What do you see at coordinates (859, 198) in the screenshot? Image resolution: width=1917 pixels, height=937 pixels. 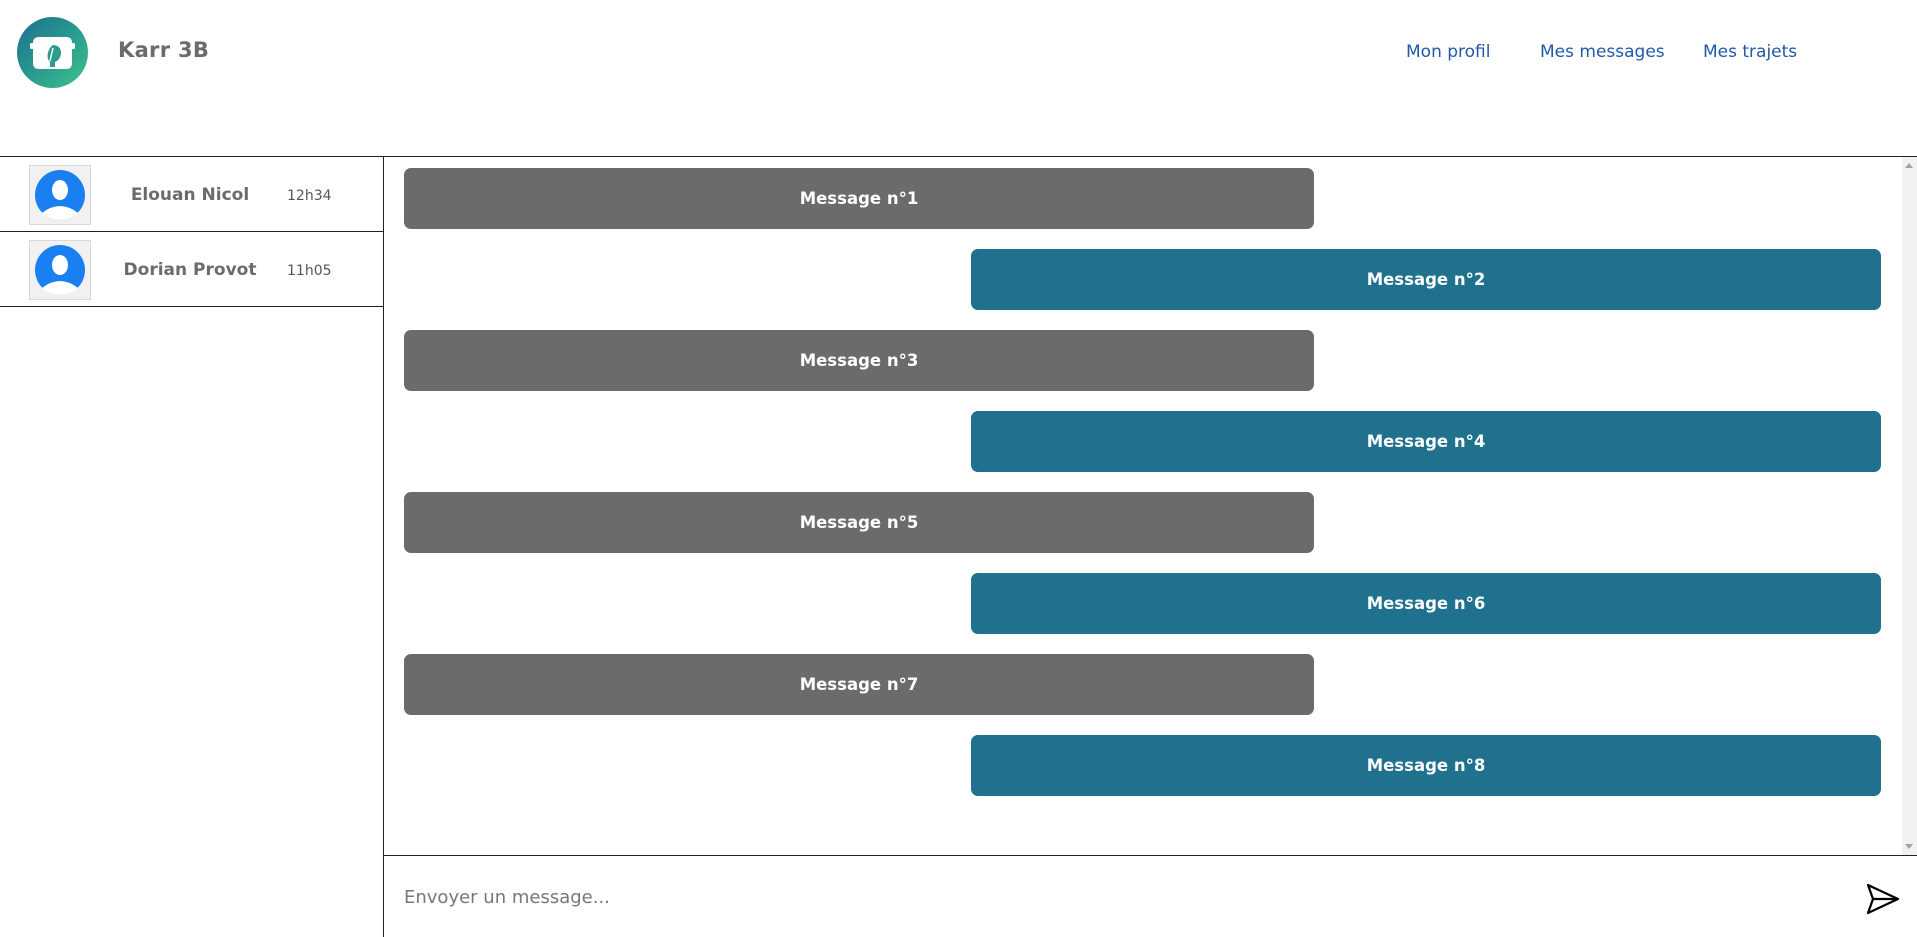 I see `received-message: Message n°1` at bounding box center [859, 198].